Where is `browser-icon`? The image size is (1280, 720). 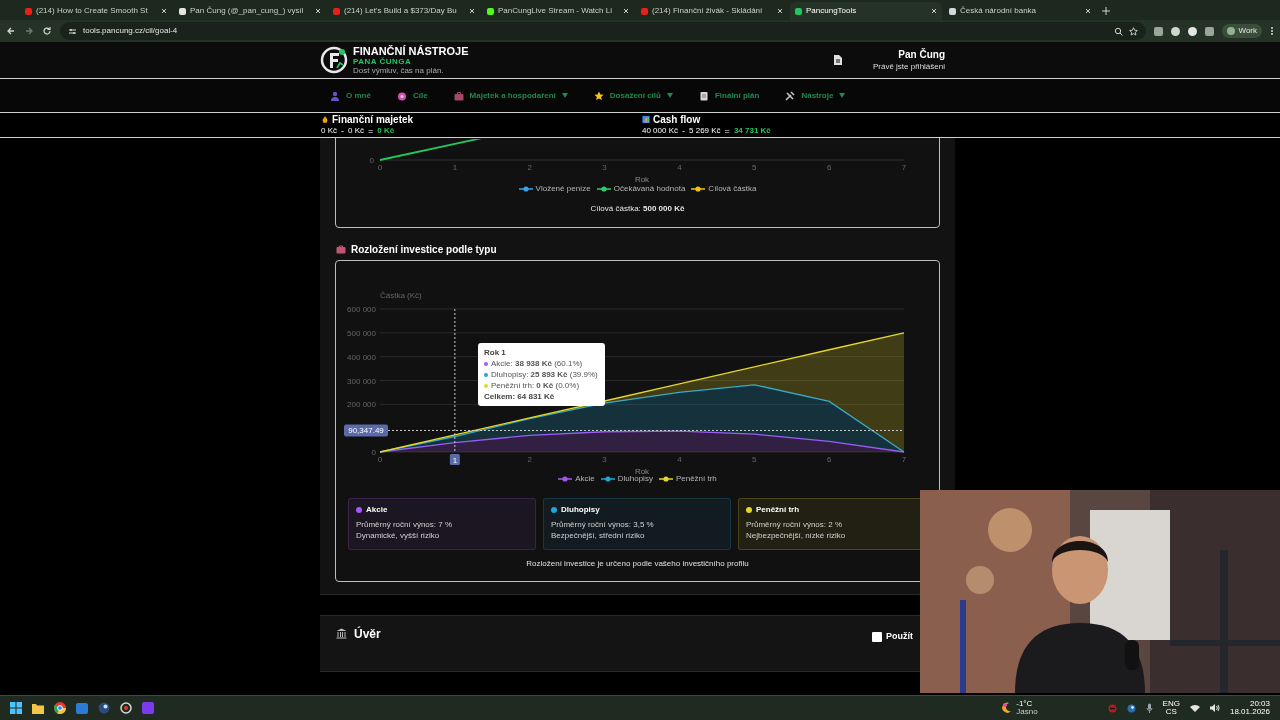 browser-icon is located at coordinates (60, 708).